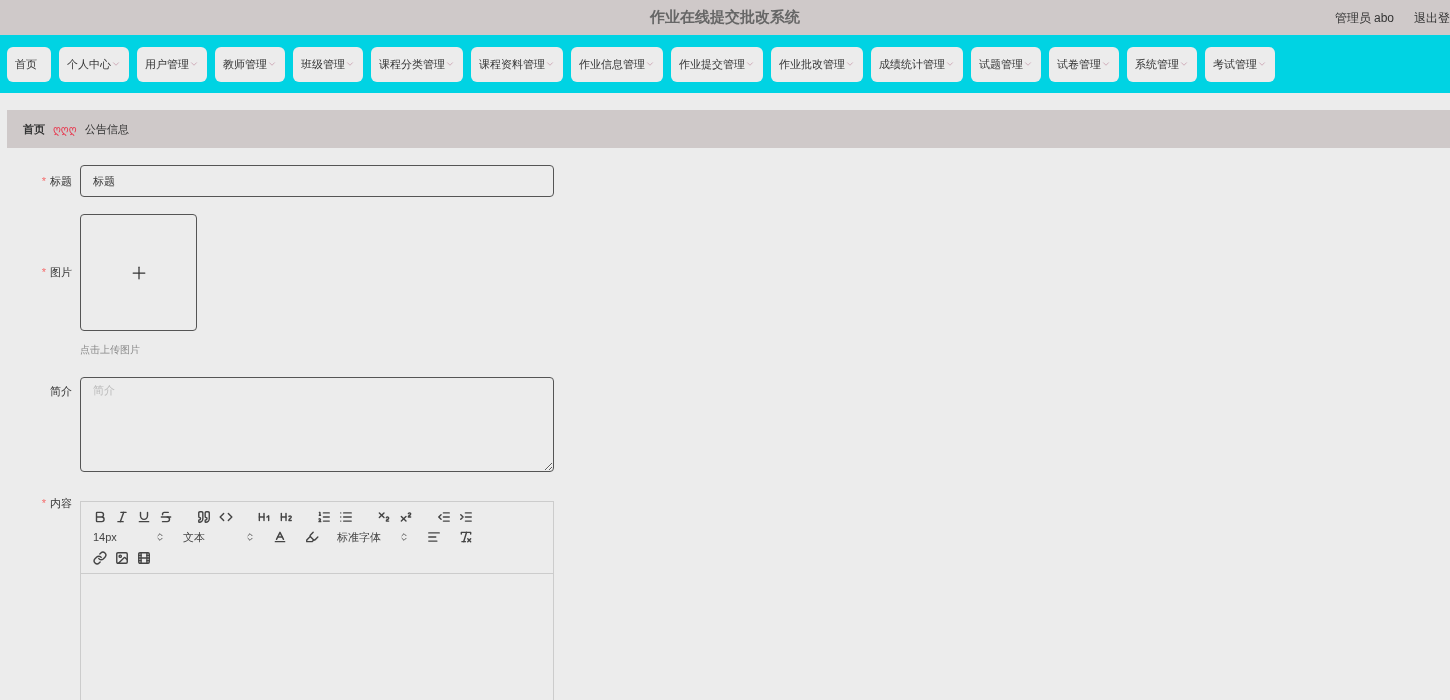 The height and width of the screenshot is (700, 1450). Describe the element at coordinates (280, 537) in the screenshot. I see `text-color-icon` at that location.